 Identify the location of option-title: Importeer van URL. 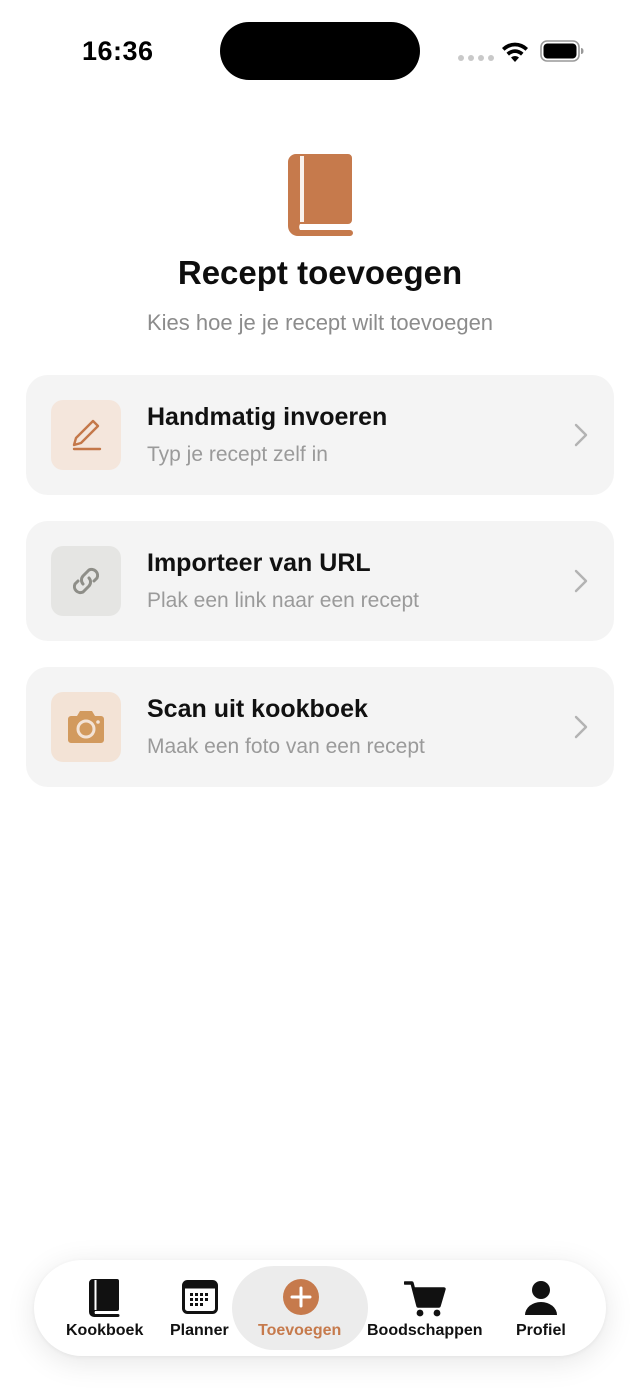
(259, 563).